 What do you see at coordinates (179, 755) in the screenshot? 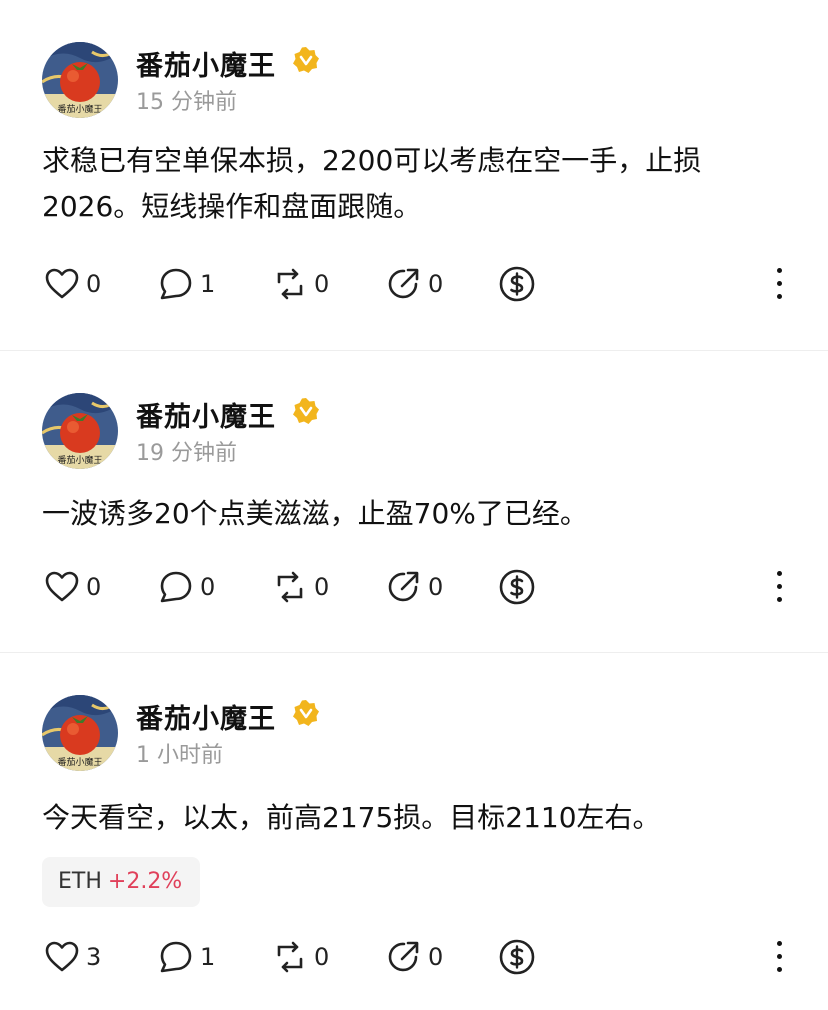
I see `post-timestamp: 1 小时前` at bounding box center [179, 755].